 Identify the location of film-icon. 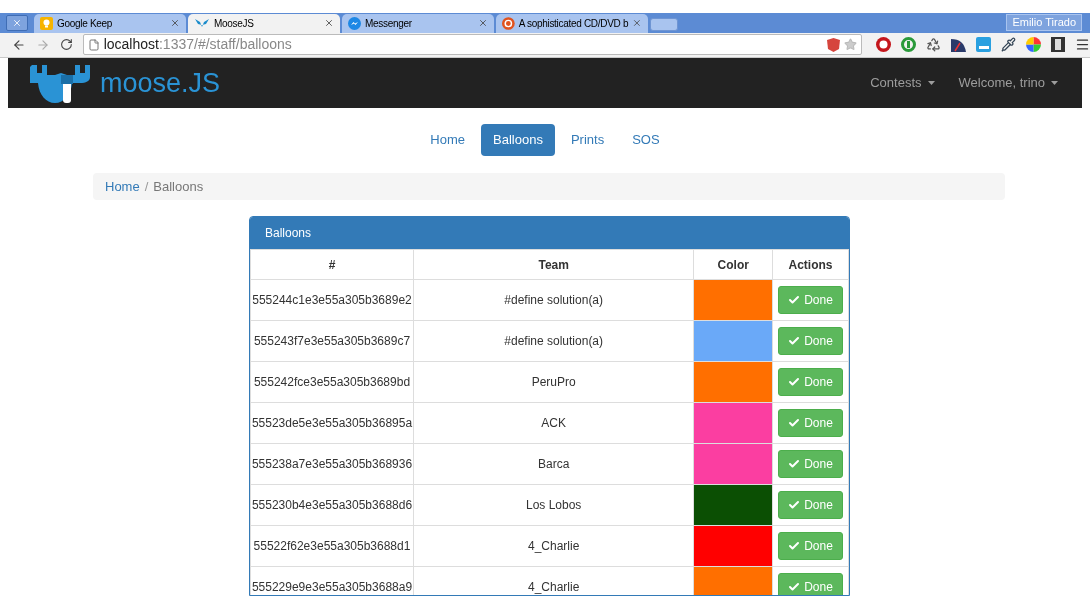
(1058, 45).